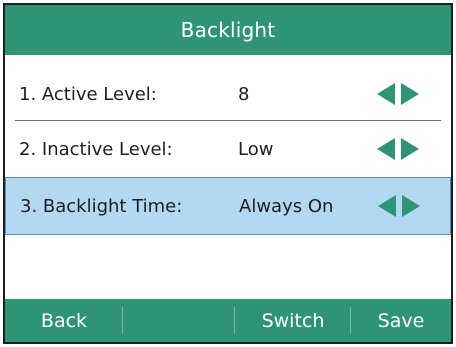 This screenshot has height=347, width=456. Describe the element at coordinates (101, 206) in the screenshot. I see `backlight-time-label: 3. Backlight Time:` at that location.